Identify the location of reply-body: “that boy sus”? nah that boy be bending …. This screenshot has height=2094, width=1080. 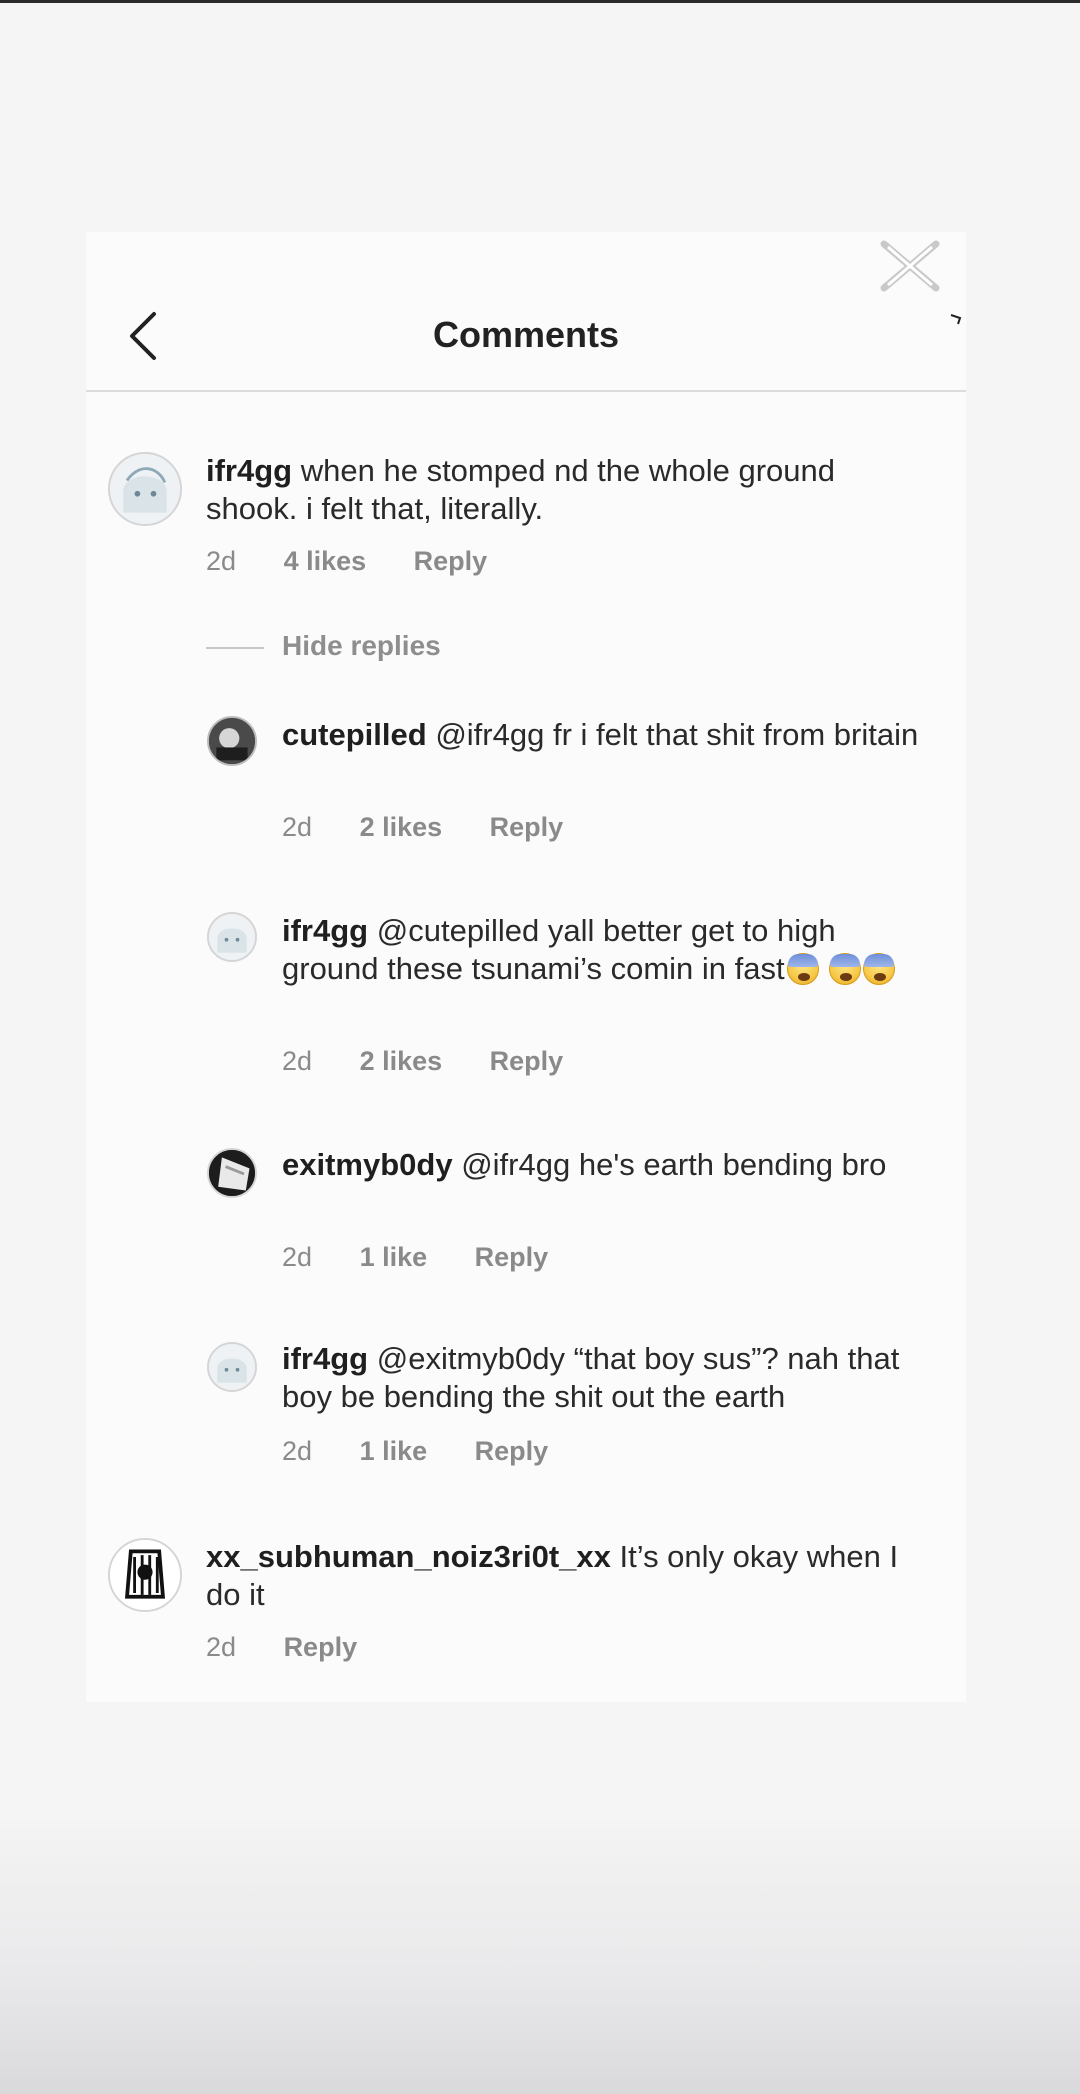
(591, 1377).